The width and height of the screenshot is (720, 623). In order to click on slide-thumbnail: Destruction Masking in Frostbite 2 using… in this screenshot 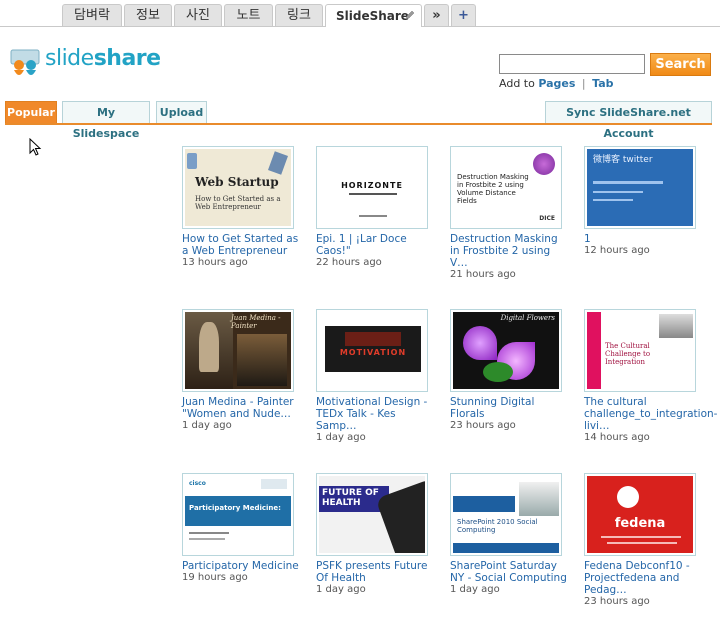, I will do `click(506, 187)`.